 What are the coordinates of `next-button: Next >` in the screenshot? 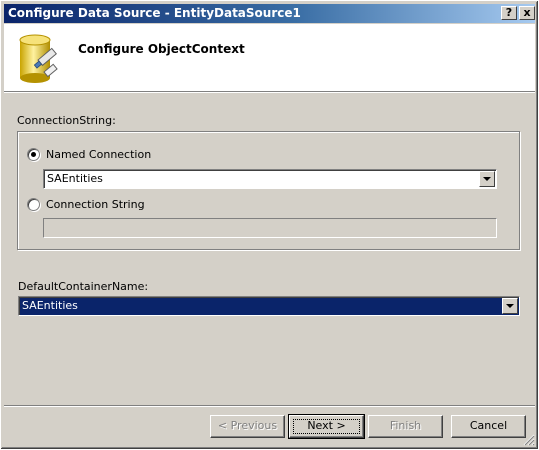 It's located at (326, 426).